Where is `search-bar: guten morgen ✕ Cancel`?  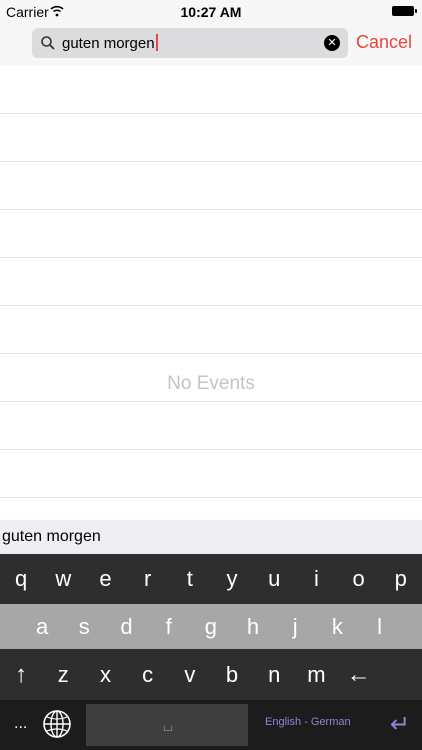
search-bar: guten morgen ✕ Cancel is located at coordinates (211, 44).